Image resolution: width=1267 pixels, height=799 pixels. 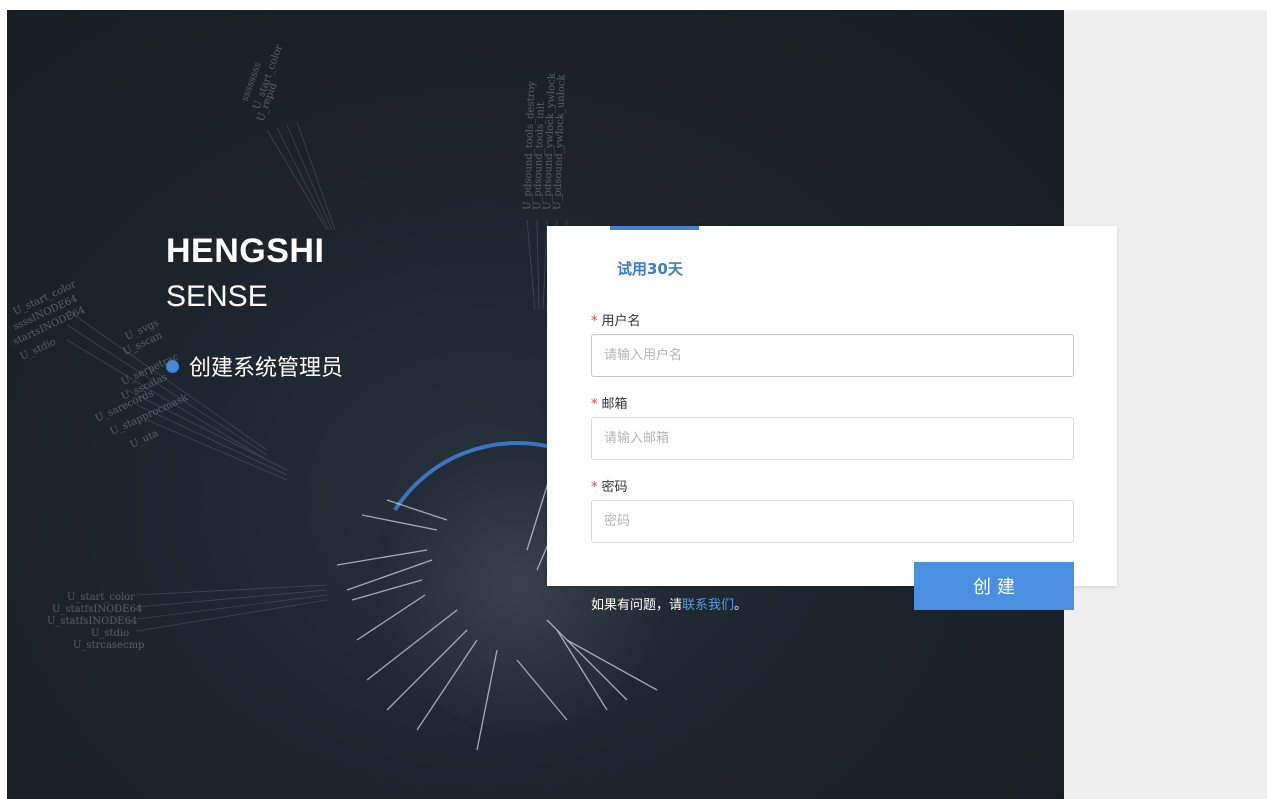 I want to click on contact-us-link: 联系我们, so click(x=708, y=605).